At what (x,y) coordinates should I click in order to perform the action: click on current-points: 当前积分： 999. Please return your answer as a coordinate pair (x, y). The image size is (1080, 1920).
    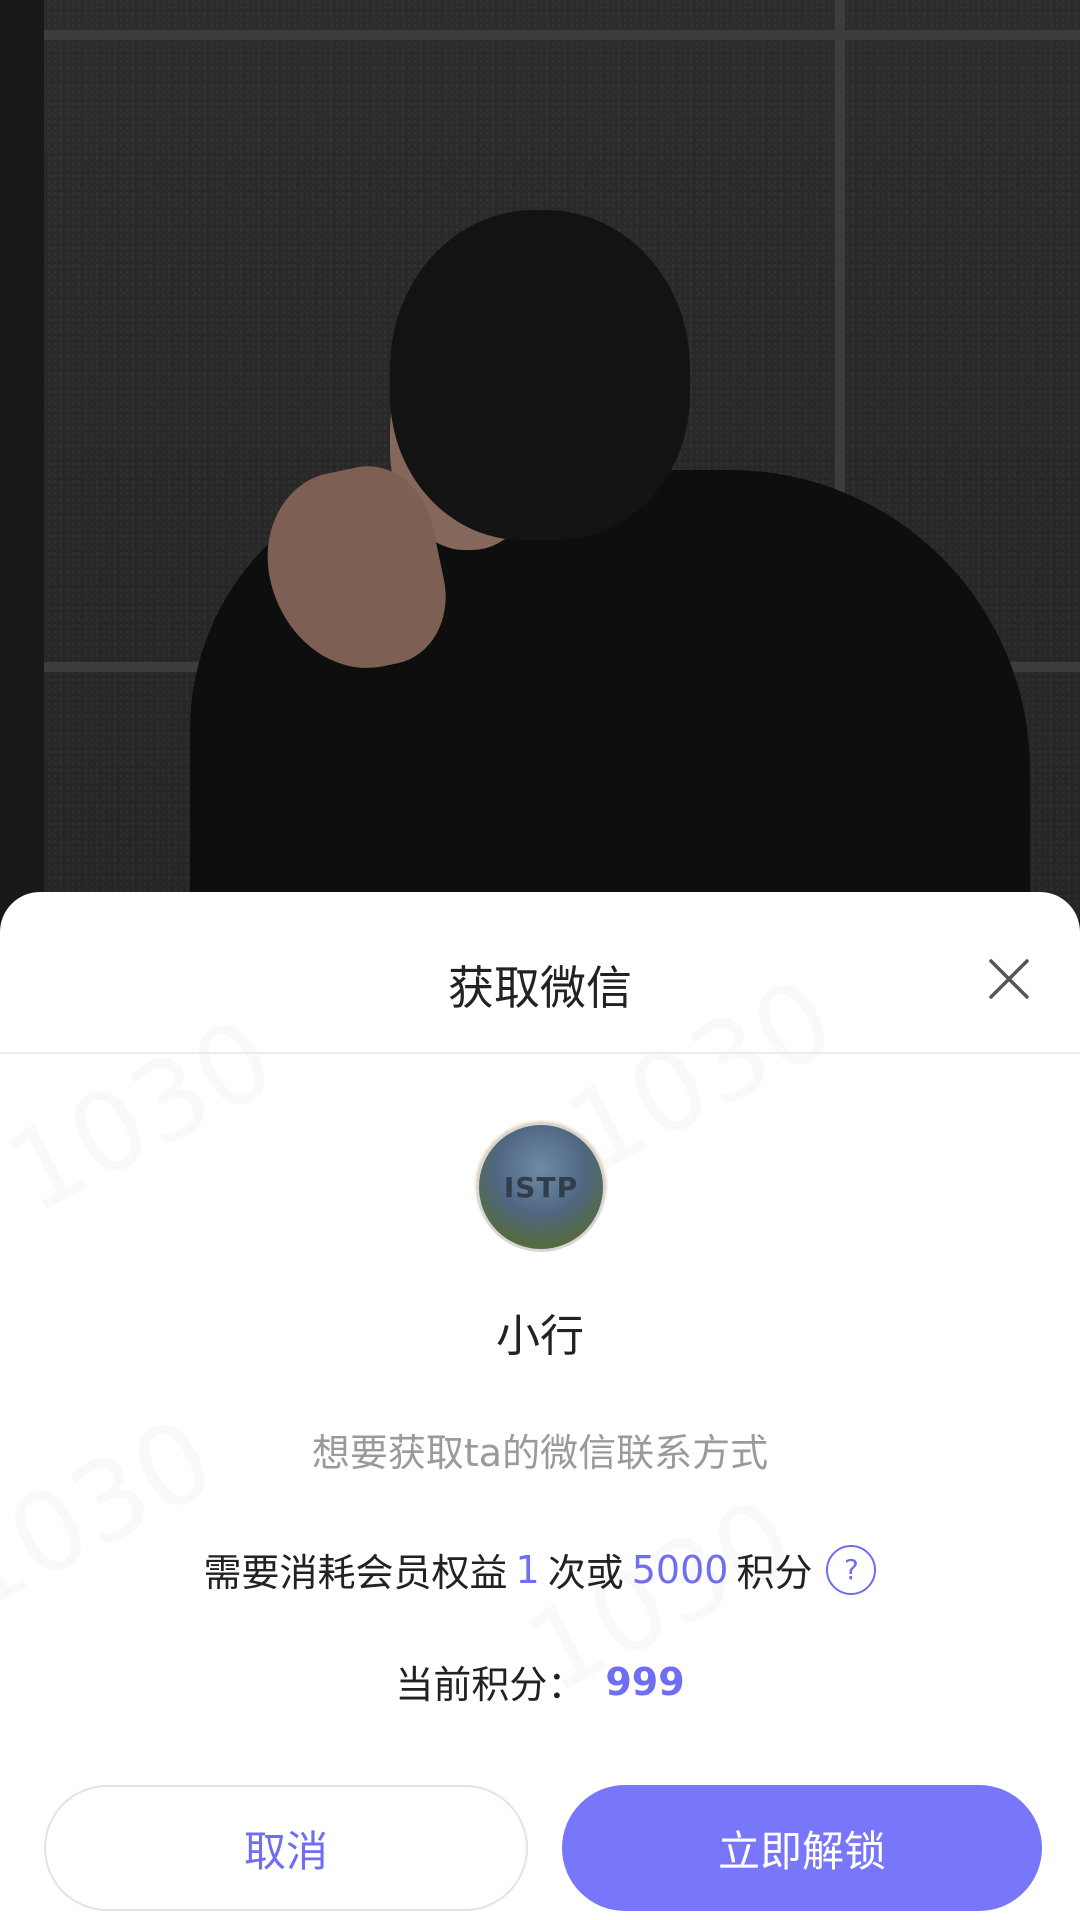
    Looking at the image, I should click on (540, 1681).